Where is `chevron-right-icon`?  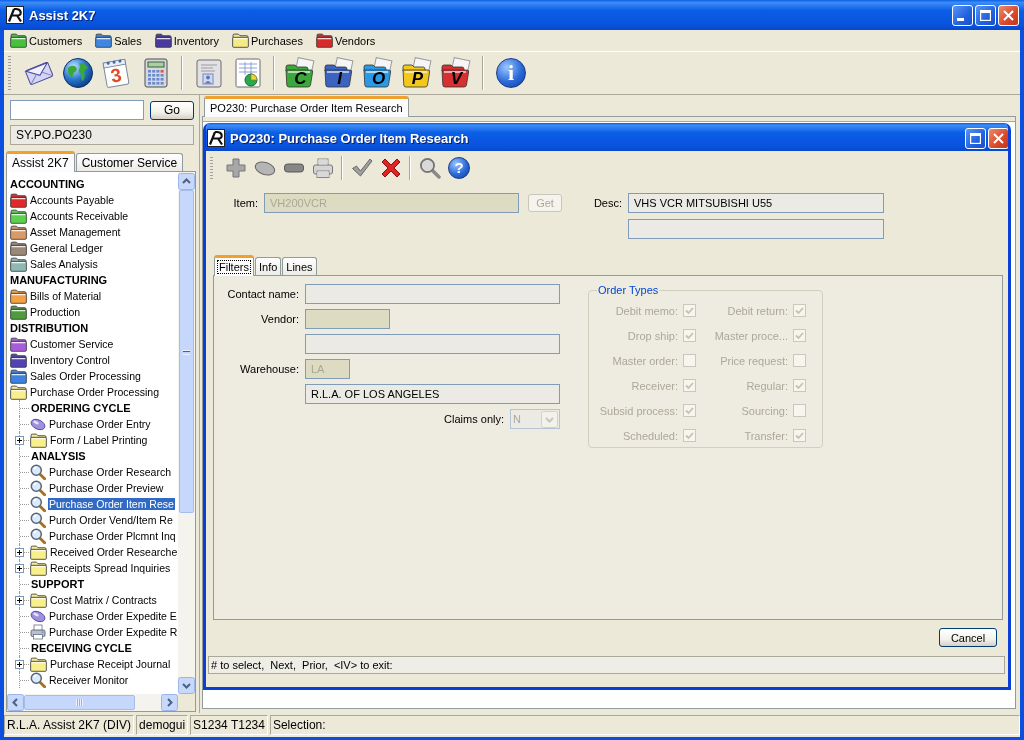
chevron-right-icon is located at coordinates (169, 702).